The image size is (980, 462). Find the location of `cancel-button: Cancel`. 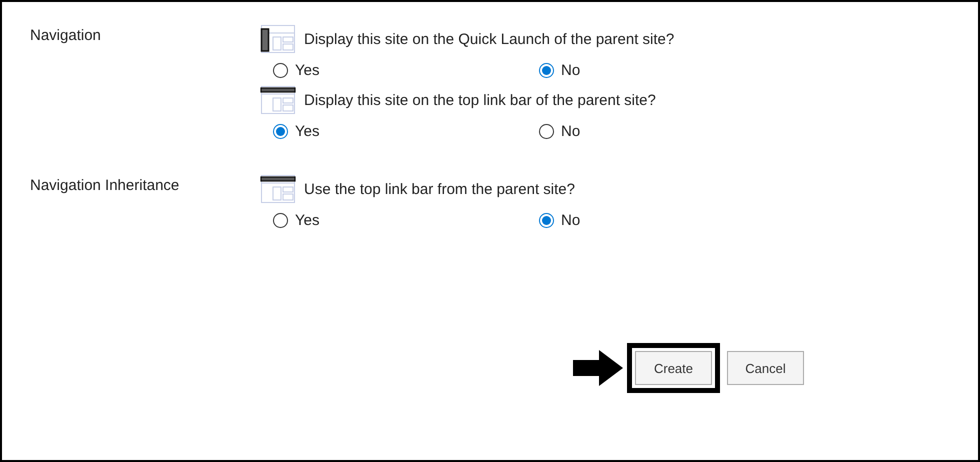

cancel-button: Cancel is located at coordinates (765, 368).